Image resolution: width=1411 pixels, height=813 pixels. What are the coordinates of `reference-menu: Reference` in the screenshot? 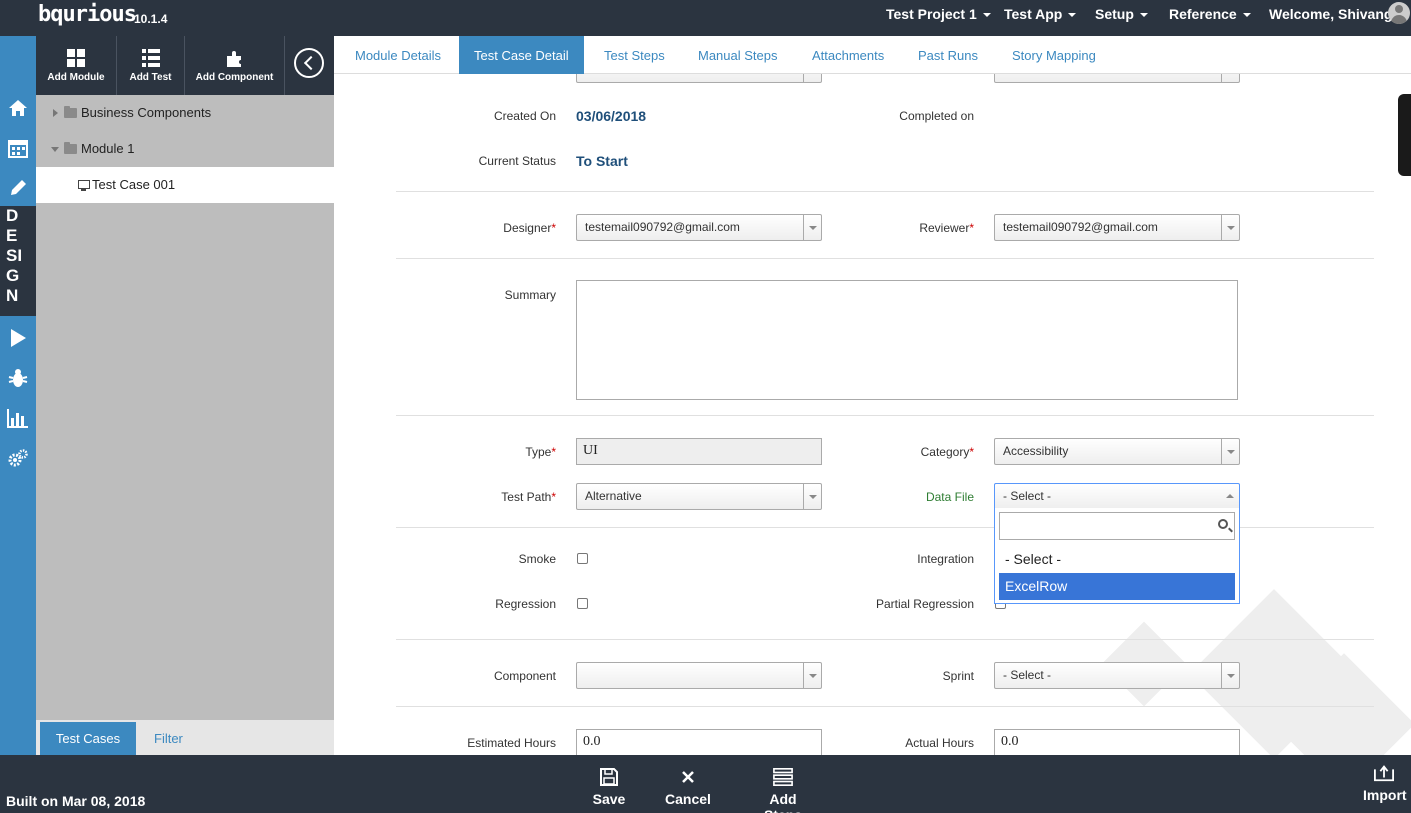 It's located at (1210, 14).